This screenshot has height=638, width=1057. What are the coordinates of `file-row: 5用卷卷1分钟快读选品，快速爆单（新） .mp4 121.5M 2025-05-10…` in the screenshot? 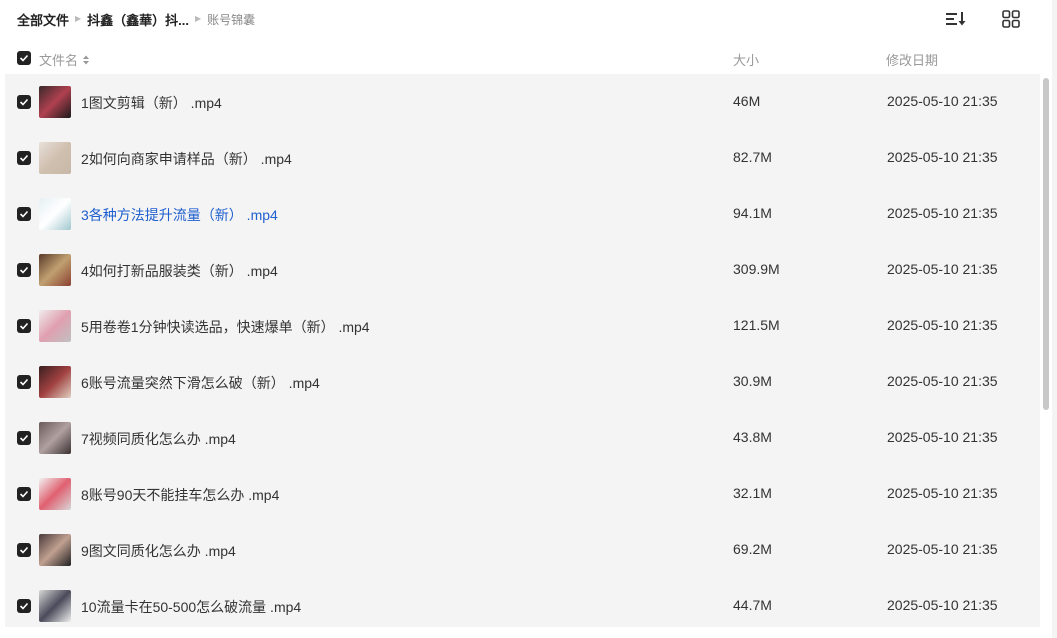 It's located at (522, 326).